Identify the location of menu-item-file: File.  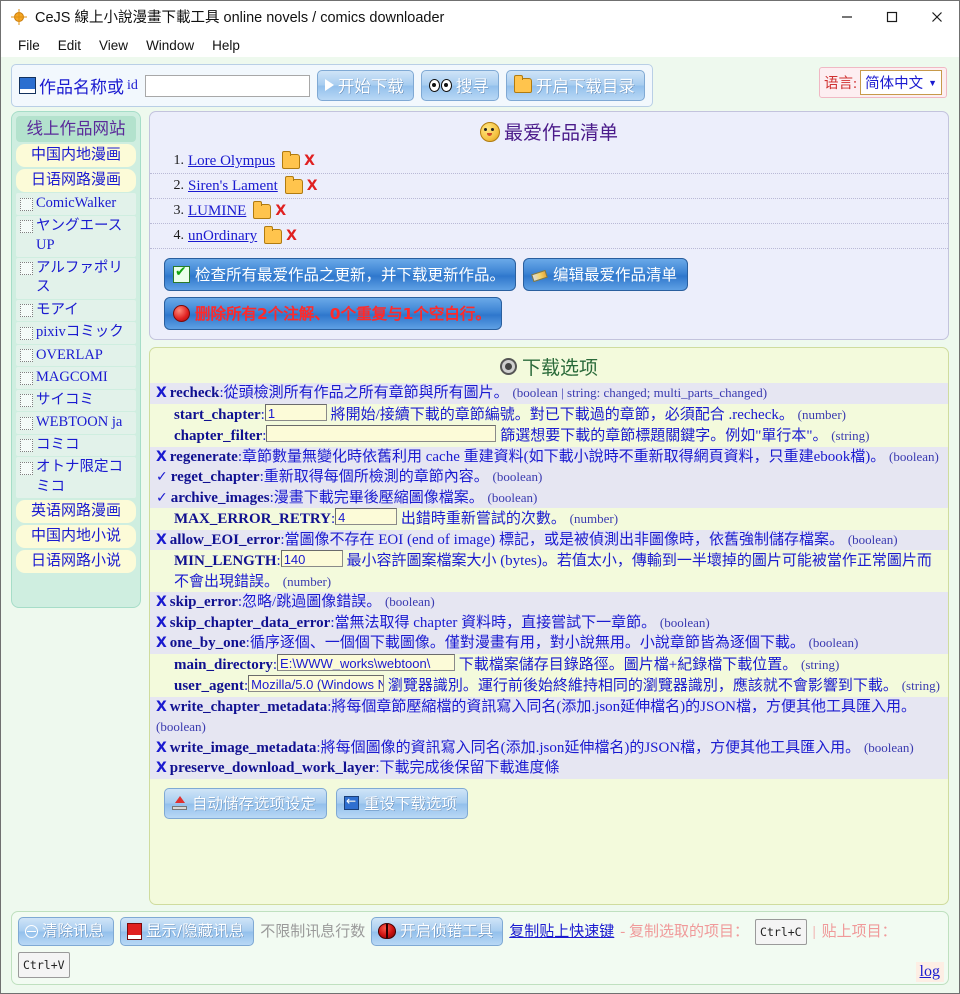
(29, 45).